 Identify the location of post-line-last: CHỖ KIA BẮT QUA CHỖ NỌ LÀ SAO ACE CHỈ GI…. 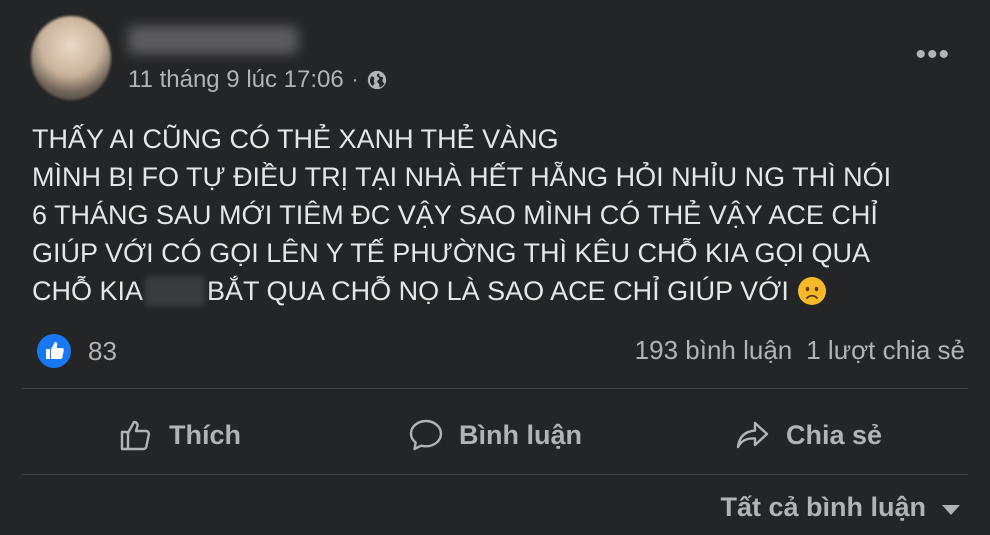
(499, 291).